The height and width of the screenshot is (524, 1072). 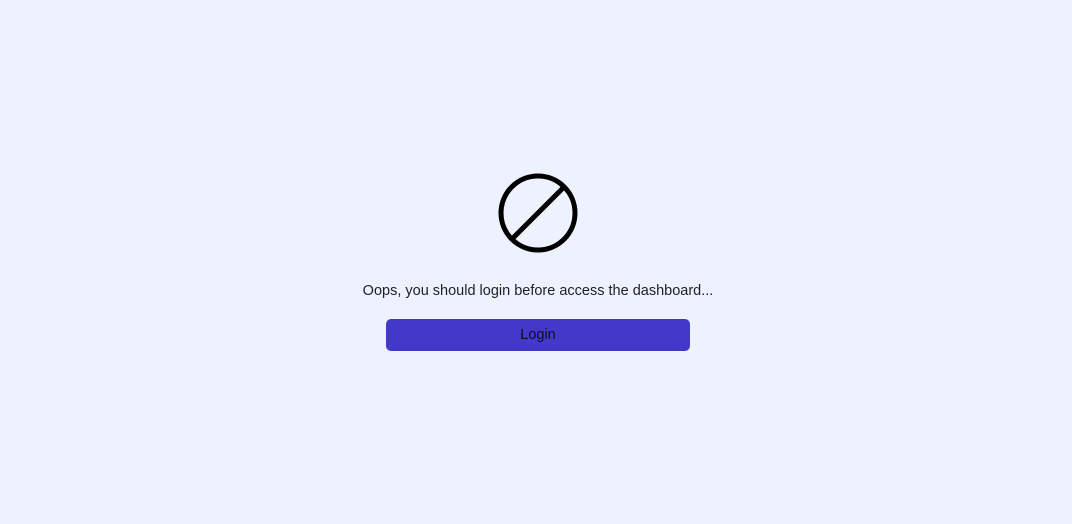 I want to click on block-icon, so click(x=538, y=213).